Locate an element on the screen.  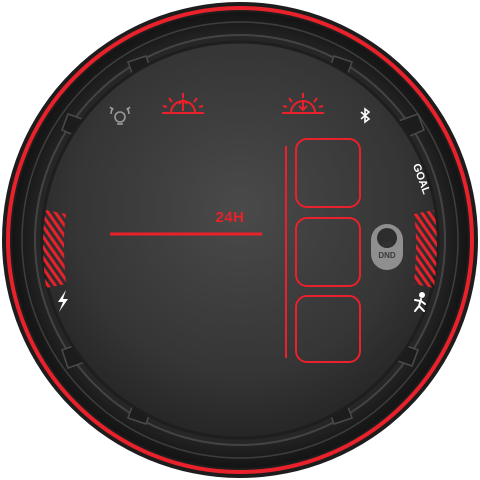
dnd-sleep-label: zzz is located at coordinates (387, 245).